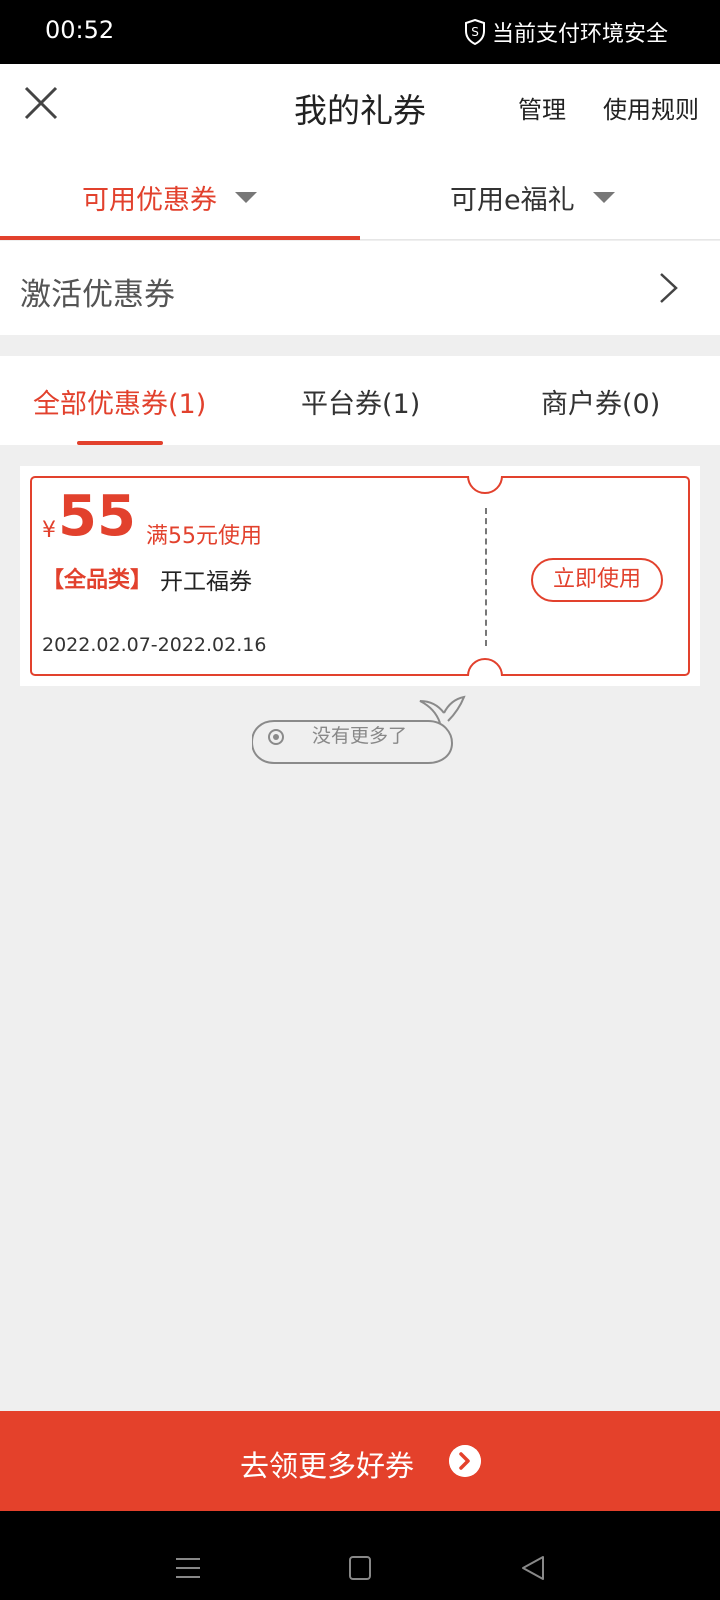  I want to click on coupon-name: 开工福券, so click(206, 582).